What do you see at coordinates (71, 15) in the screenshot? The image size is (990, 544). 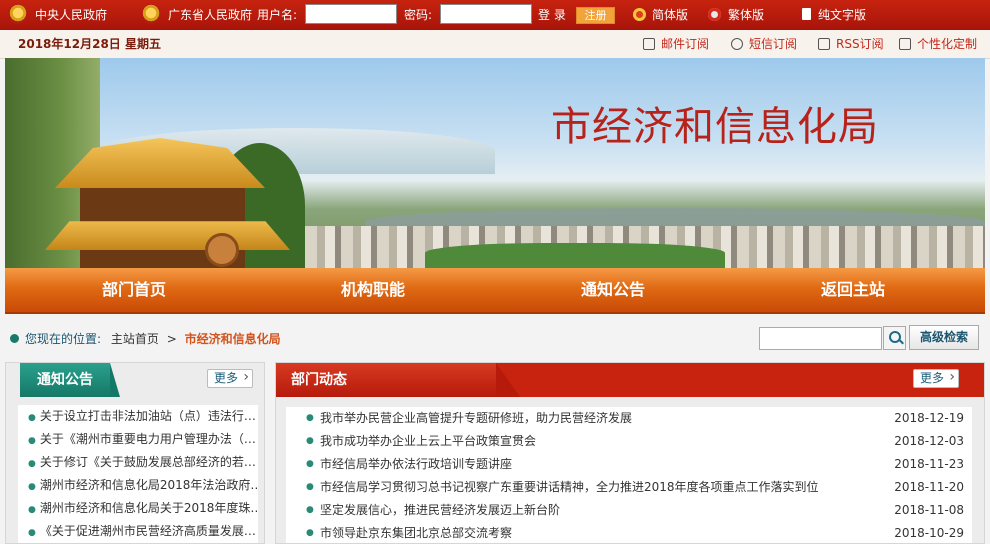 I see `central-gov-link: 中央人民政府` at bounding box center [71, 15].